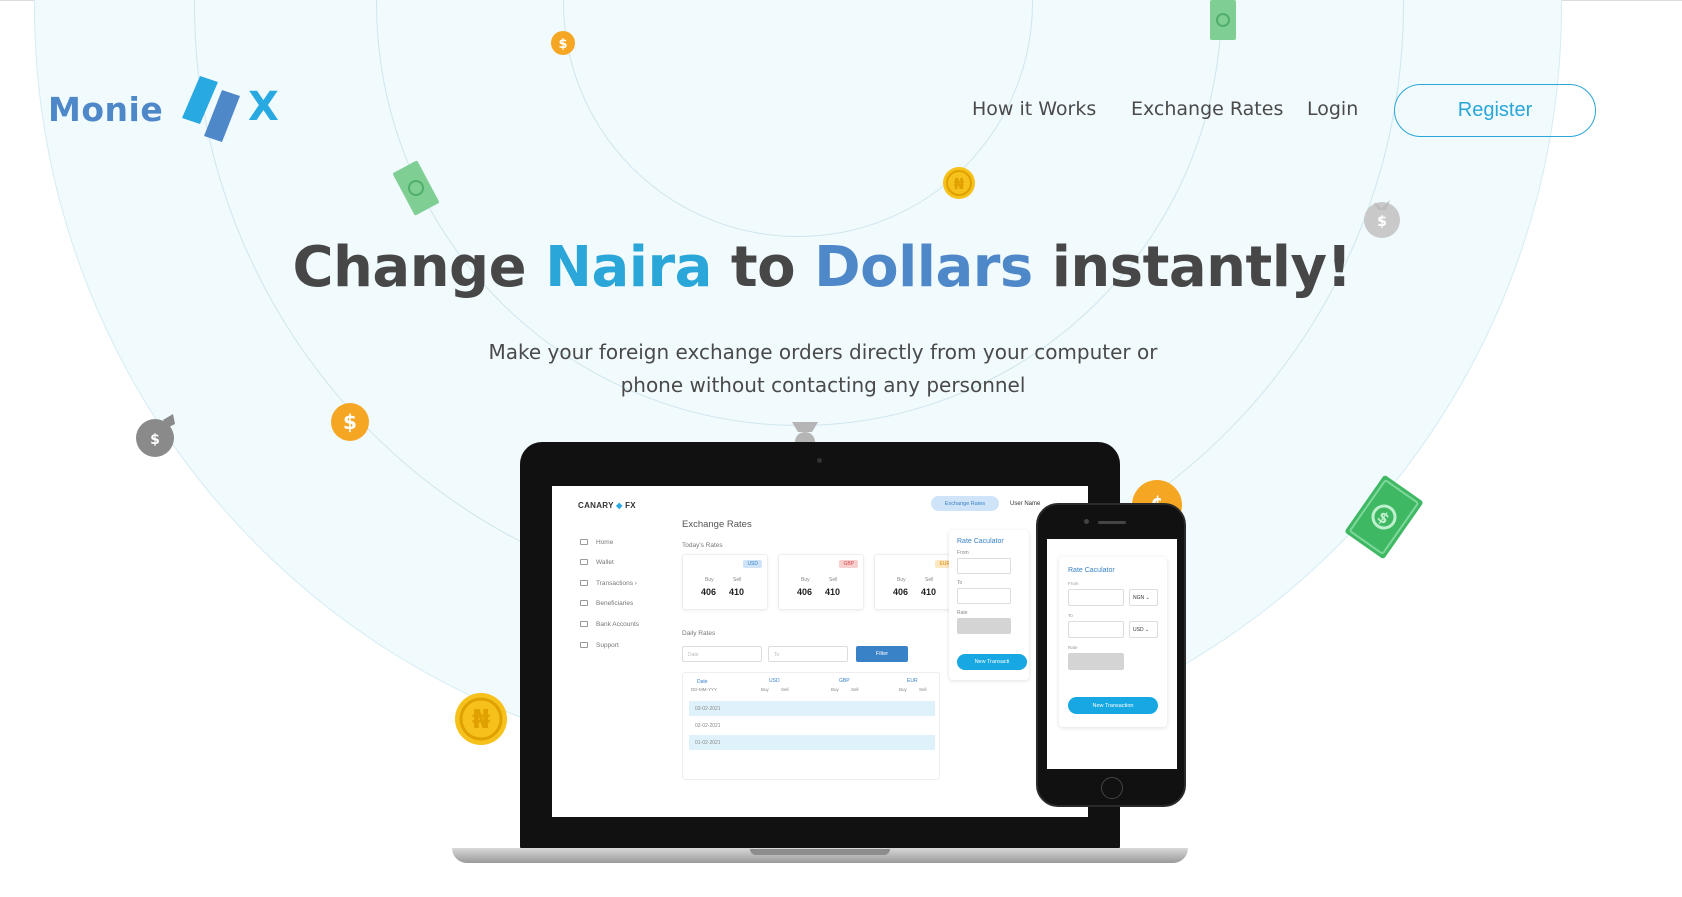  Describe the element at coordinates (597, 562) in the screenshot. I see `sidebar-item-wallet: Wallet` at that location.